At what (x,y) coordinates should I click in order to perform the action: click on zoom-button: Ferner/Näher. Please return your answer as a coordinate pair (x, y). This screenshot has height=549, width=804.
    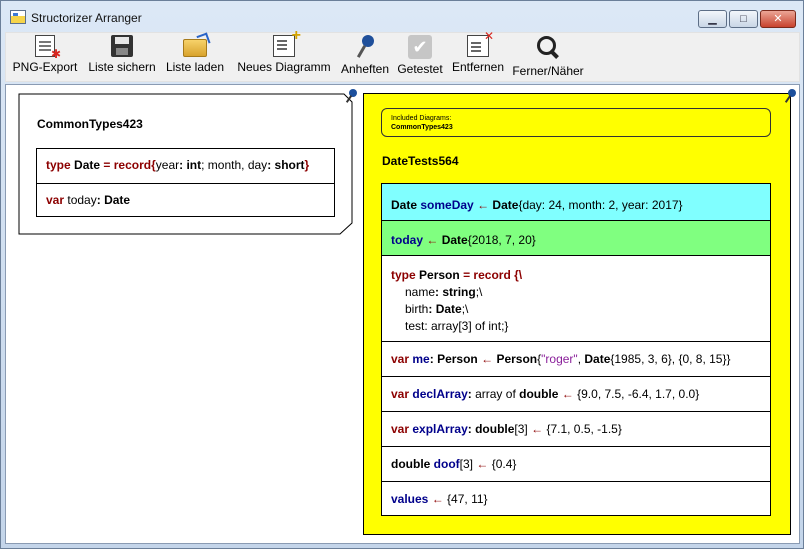
    Looking at the image, I should click on (548, 57).